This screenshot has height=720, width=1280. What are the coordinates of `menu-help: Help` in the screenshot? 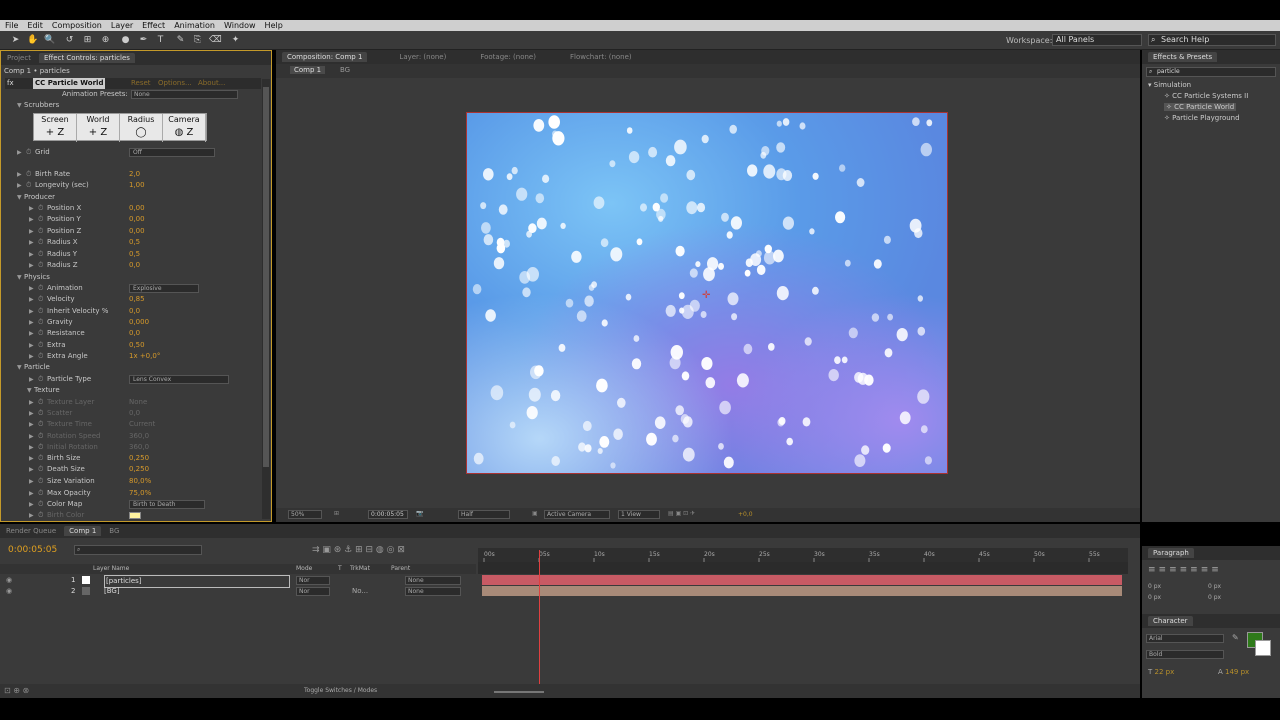 It's located at (274, 25).